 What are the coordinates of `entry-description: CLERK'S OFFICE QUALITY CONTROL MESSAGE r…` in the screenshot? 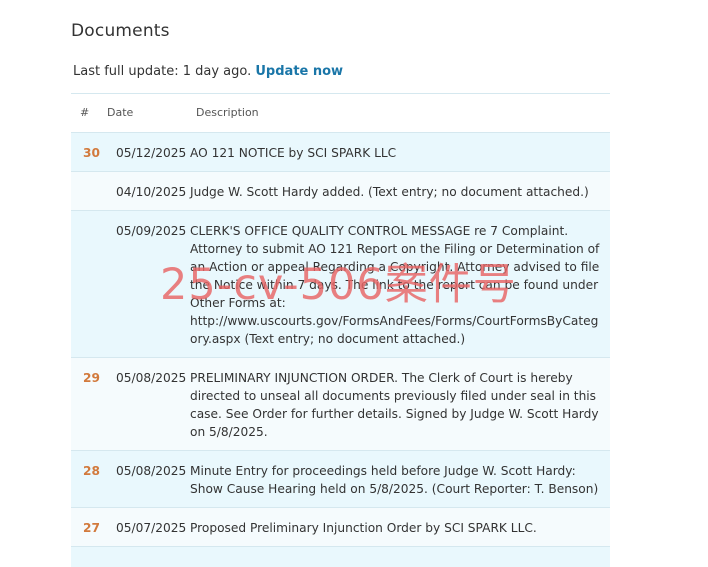 It's located at (395, 285).